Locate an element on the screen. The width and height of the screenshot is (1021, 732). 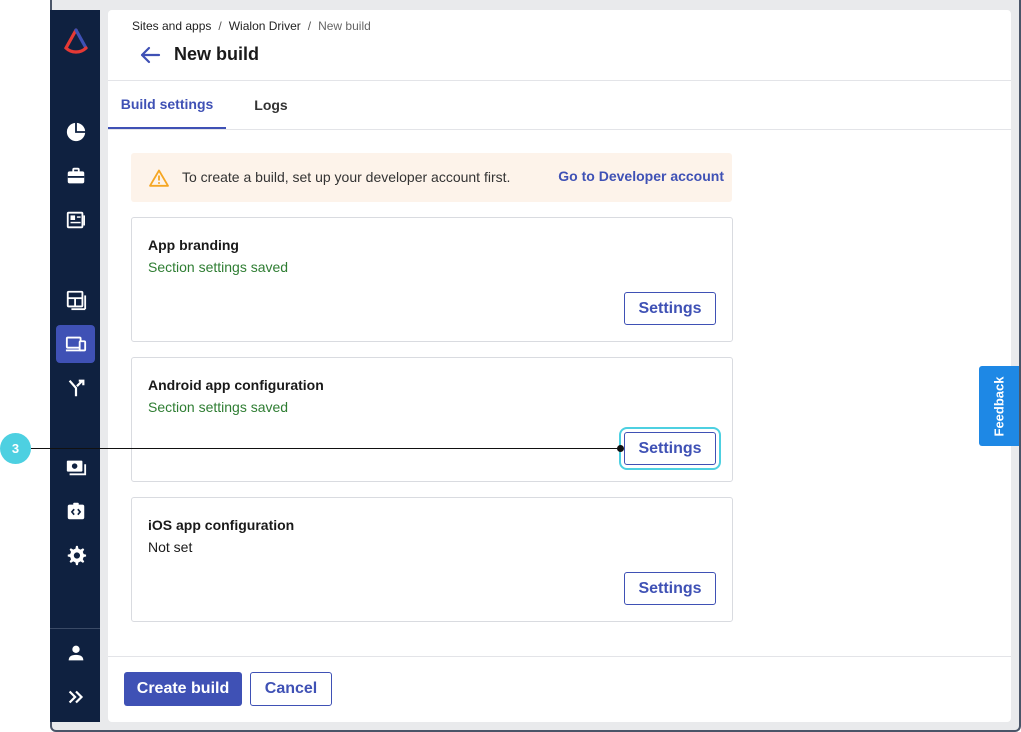
card-title: Android app configuration is located at coordinates (236, 385).